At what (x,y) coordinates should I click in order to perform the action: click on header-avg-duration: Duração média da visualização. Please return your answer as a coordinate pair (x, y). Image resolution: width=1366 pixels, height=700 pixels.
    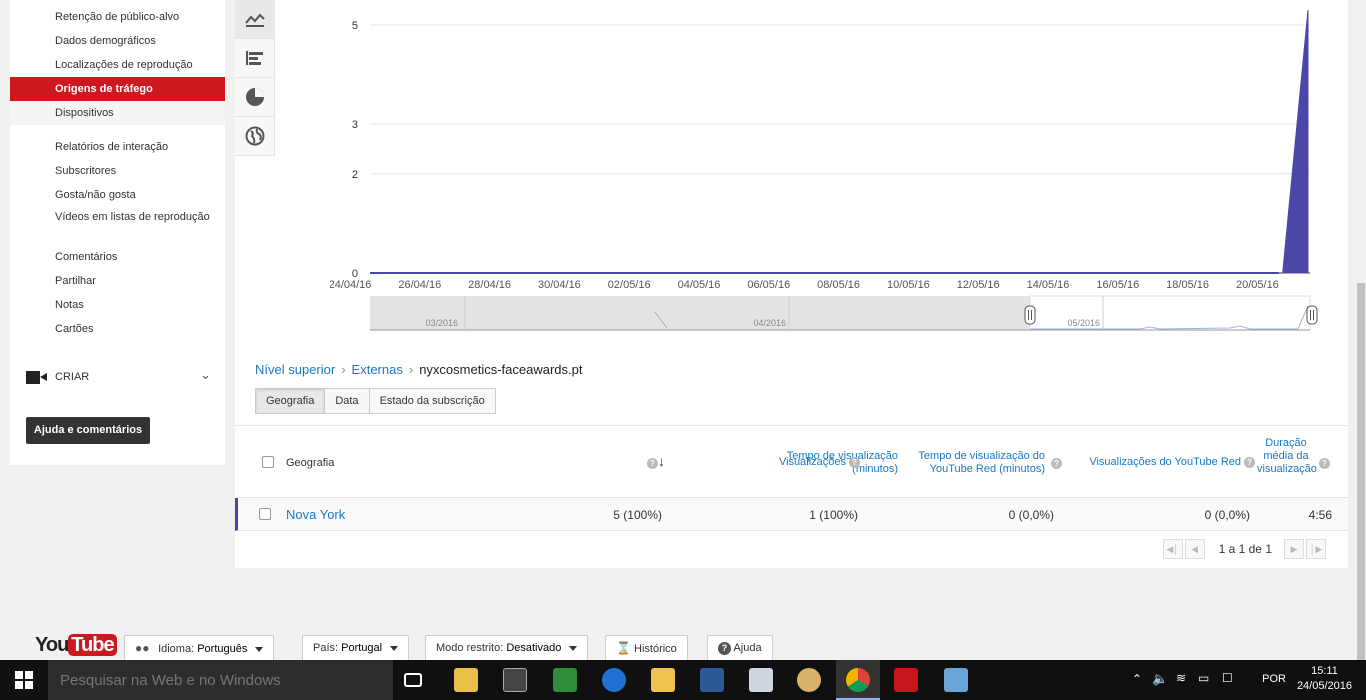
    Looking at the image, I should click on (1287, 456).